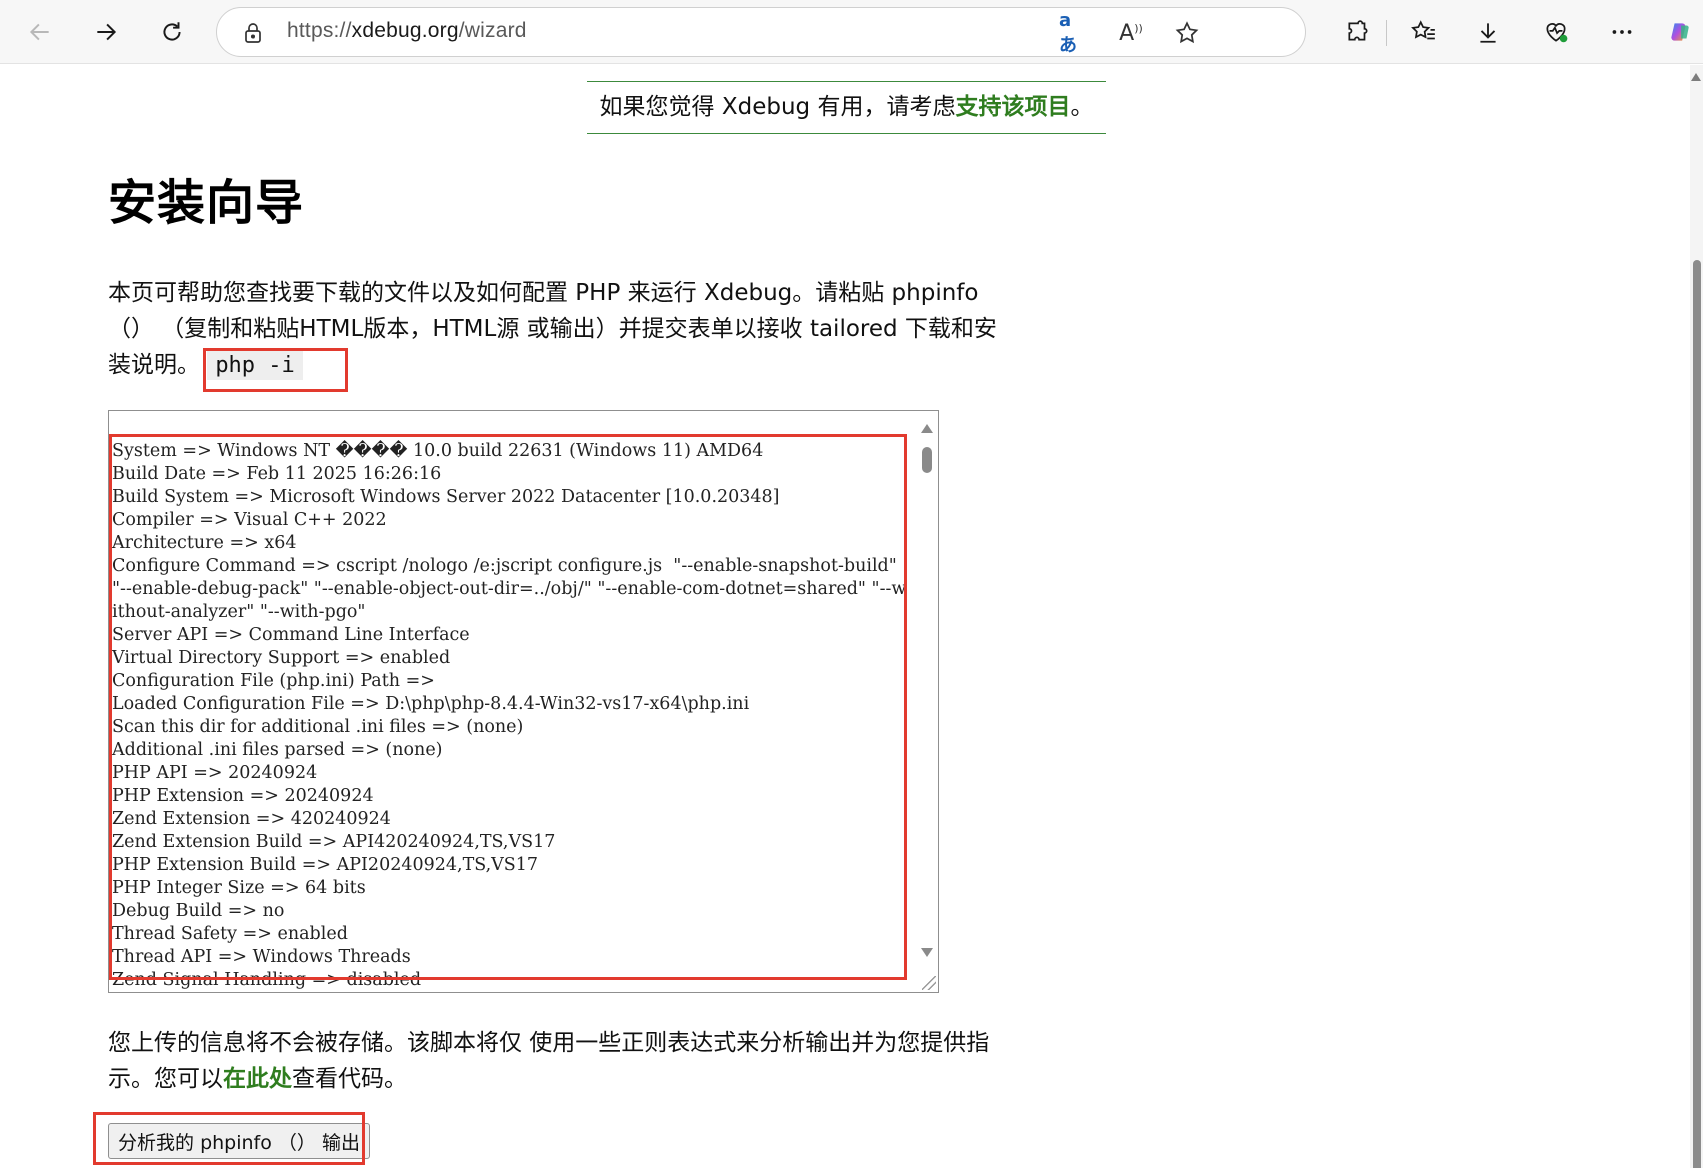  Describe the element at coordinates (1358, 32) in the screenshot. I see `extensions-icon` at that location.